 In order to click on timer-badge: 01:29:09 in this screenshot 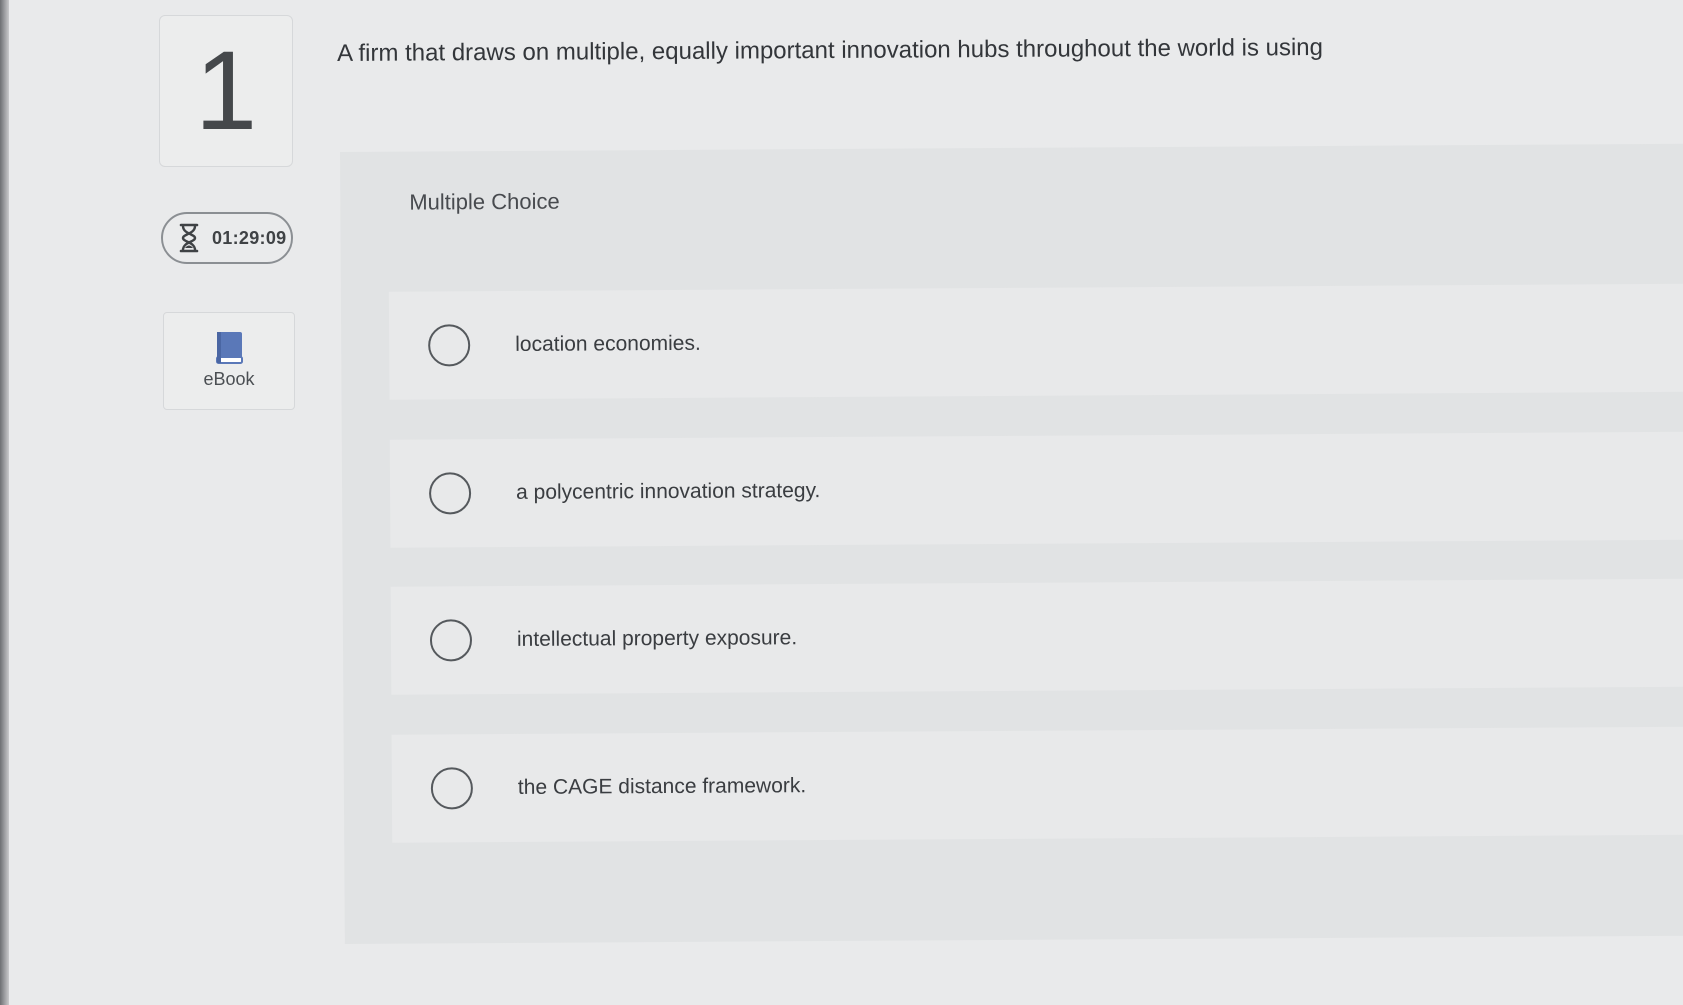, I will do `click(227, 238)`.